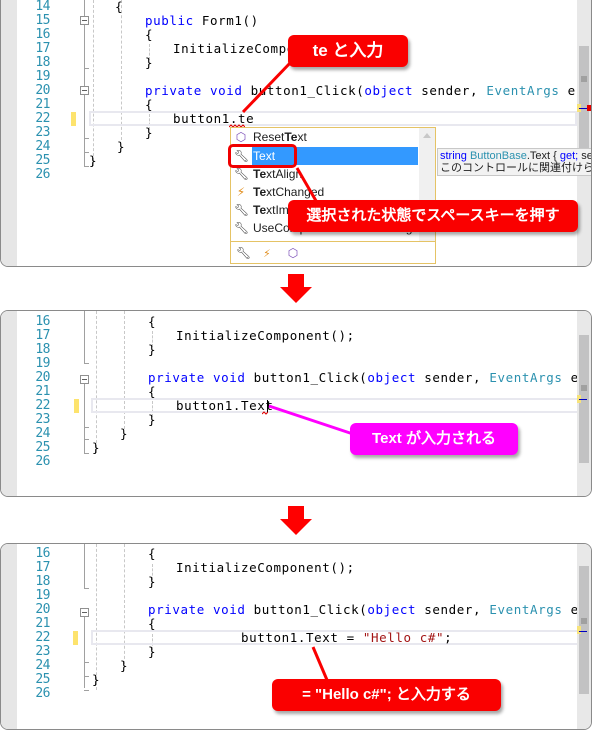 The height and width of the screenshot is (730, 592). What do you see at coordinates (333, 252) in the screenshot?
I see `intellisense-filter-bar: 🔧︎ ⚡︎ ⬡` at bounding box center [333, 252].